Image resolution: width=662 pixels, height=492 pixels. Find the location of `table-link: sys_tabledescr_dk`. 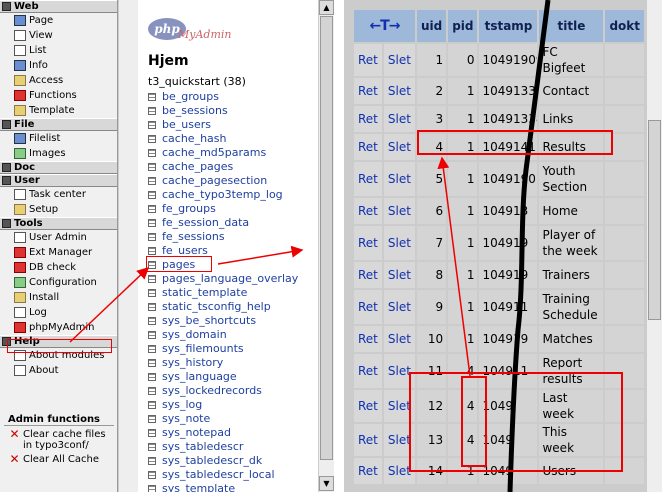

table-link: sys_tabledescr_dk is located at coordinates (212, 461).